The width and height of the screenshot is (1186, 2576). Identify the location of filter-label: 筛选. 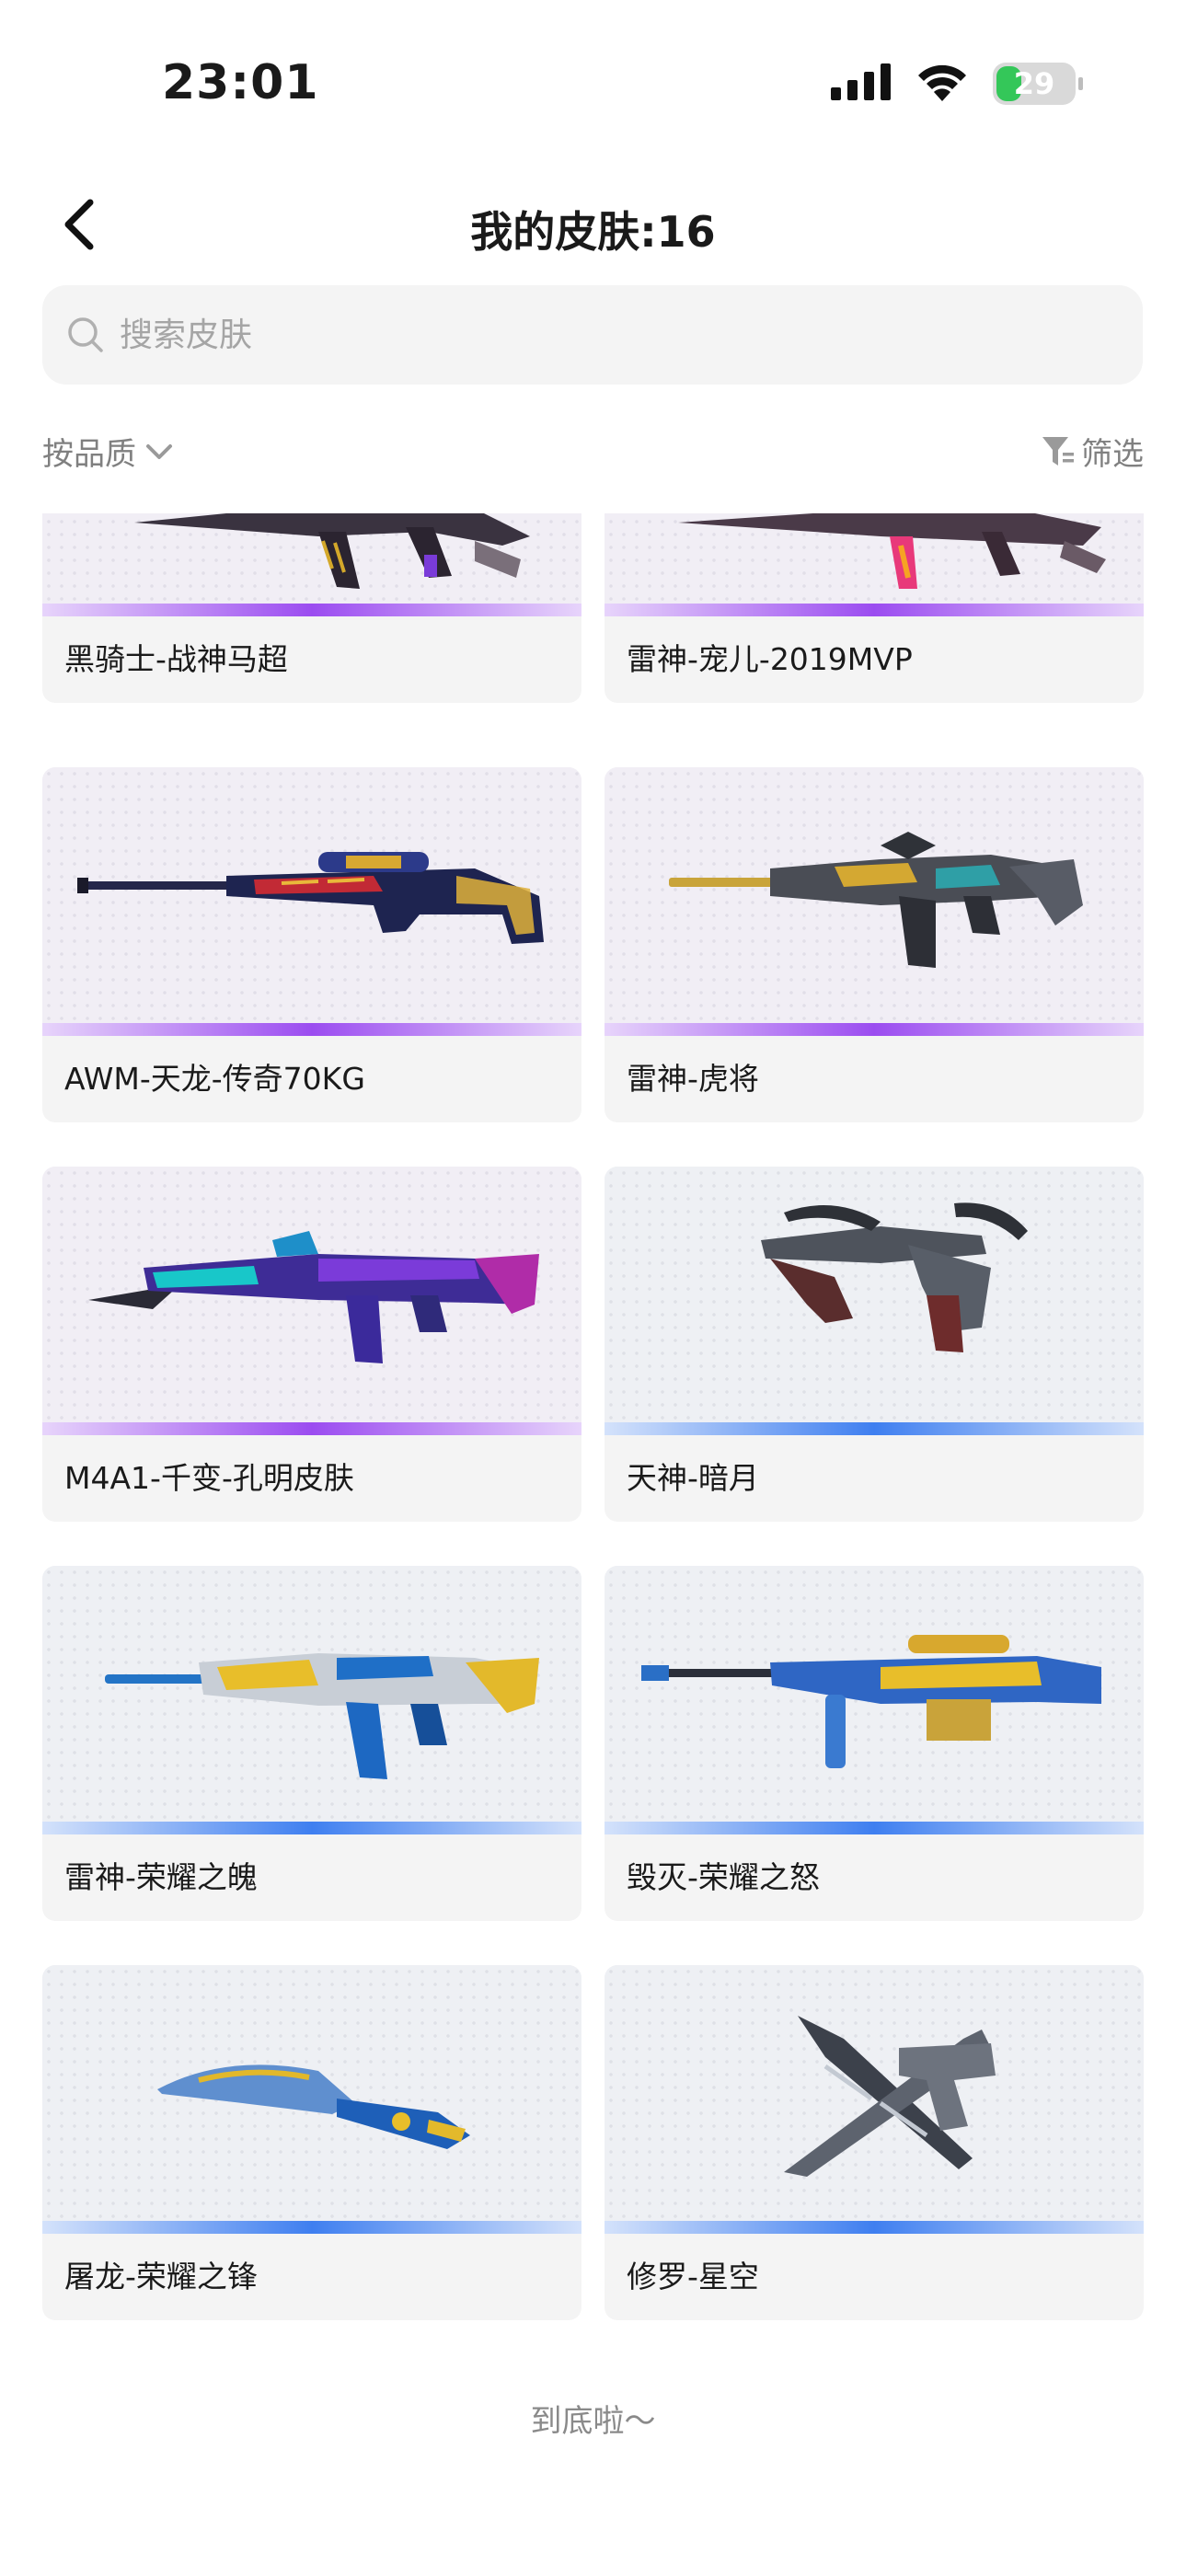
(1112, 454).